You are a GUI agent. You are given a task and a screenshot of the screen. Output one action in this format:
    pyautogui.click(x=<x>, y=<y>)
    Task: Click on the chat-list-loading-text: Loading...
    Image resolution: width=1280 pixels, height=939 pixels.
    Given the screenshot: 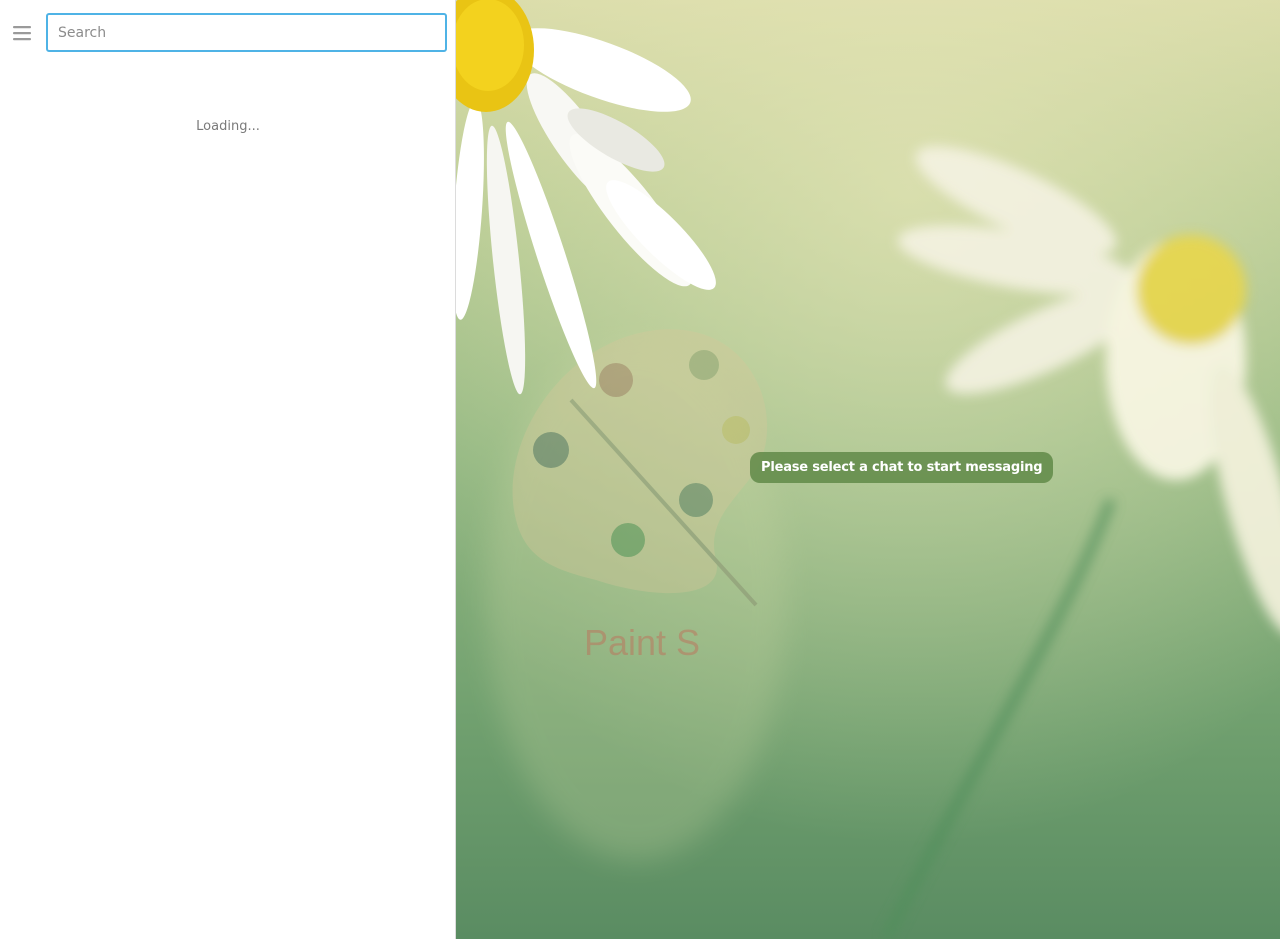 What is the action you would take?
    pyautogui.click(x=228, y=126)
    